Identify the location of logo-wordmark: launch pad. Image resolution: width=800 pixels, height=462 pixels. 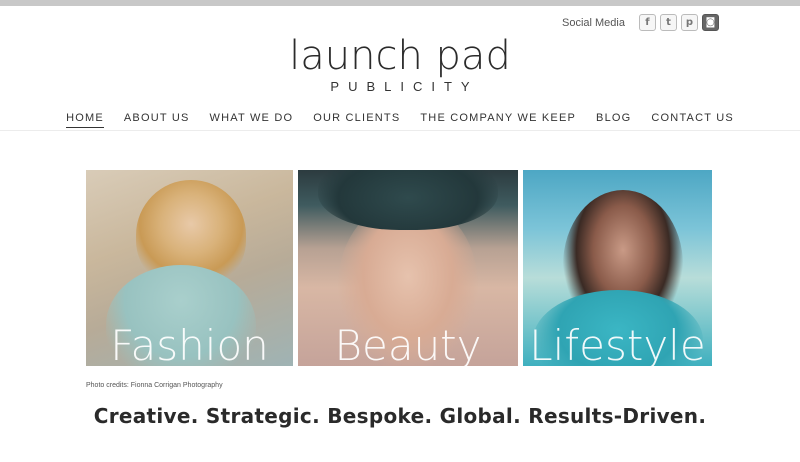
(400, 56).